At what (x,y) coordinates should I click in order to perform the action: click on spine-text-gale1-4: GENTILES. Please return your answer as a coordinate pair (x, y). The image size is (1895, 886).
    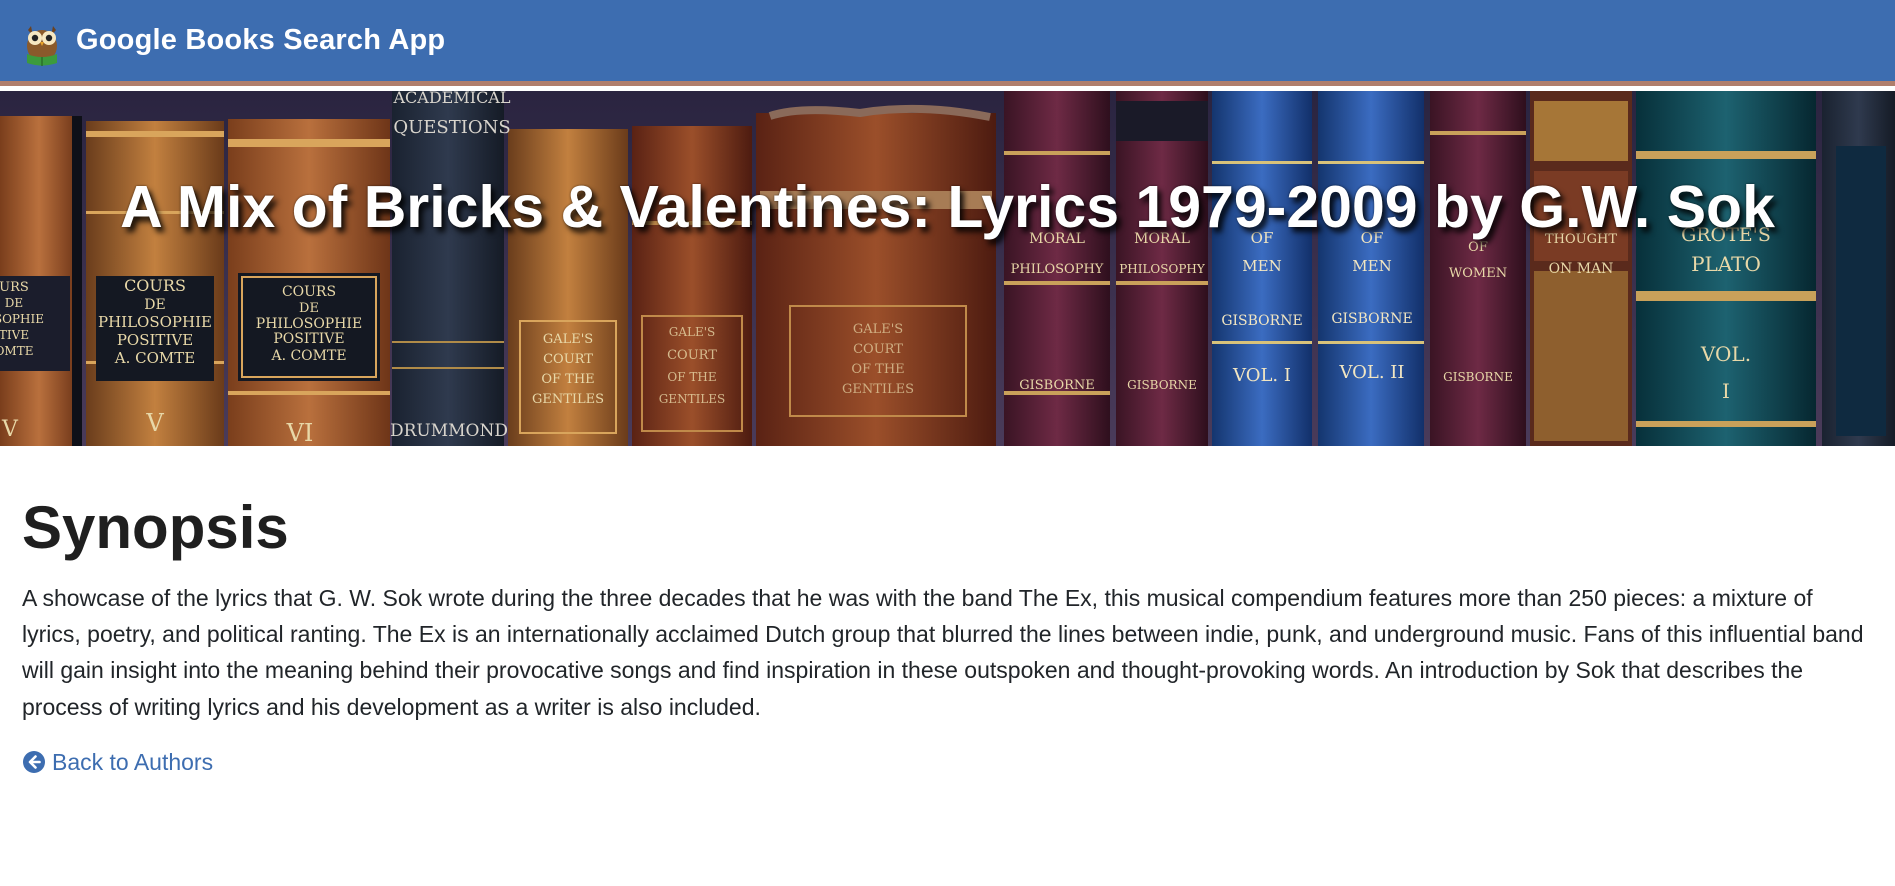
    Looking at the image, I should click on (568, 399).